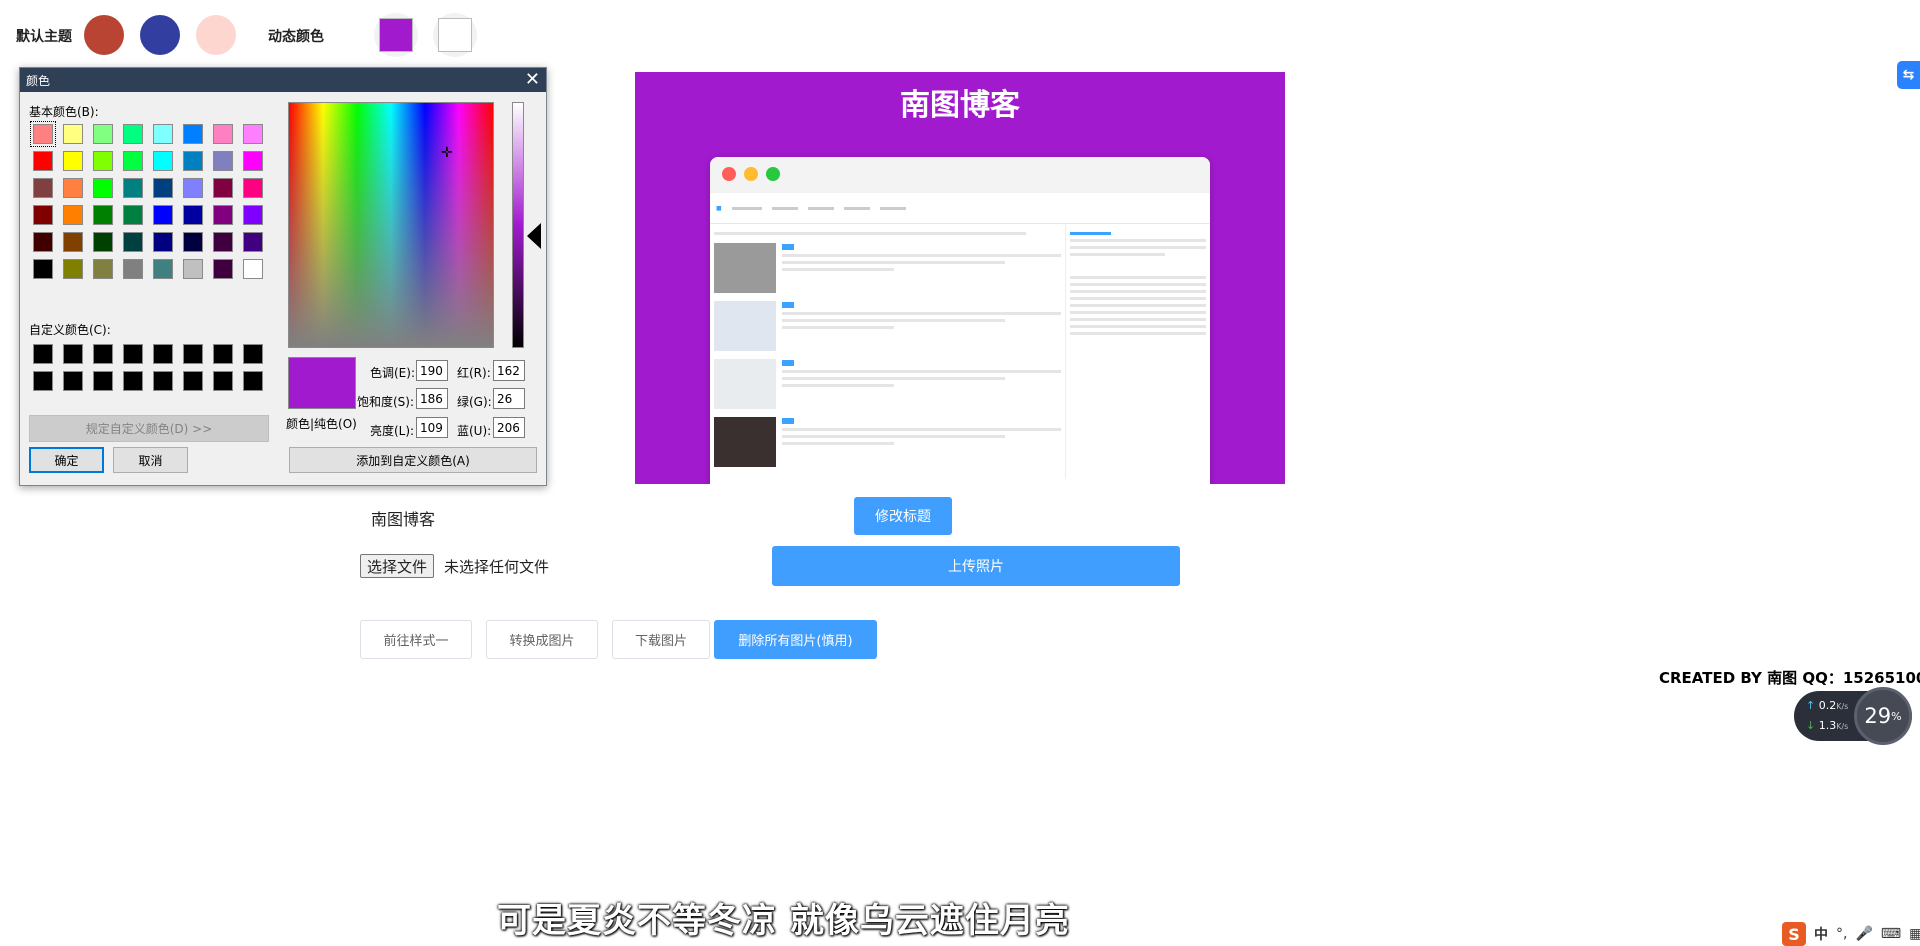 This screenshot has height=946, width=1920. What do you see at coordinates (509, 370) in the screenshot?
I see `red-input` at bounding box center [509, 370].